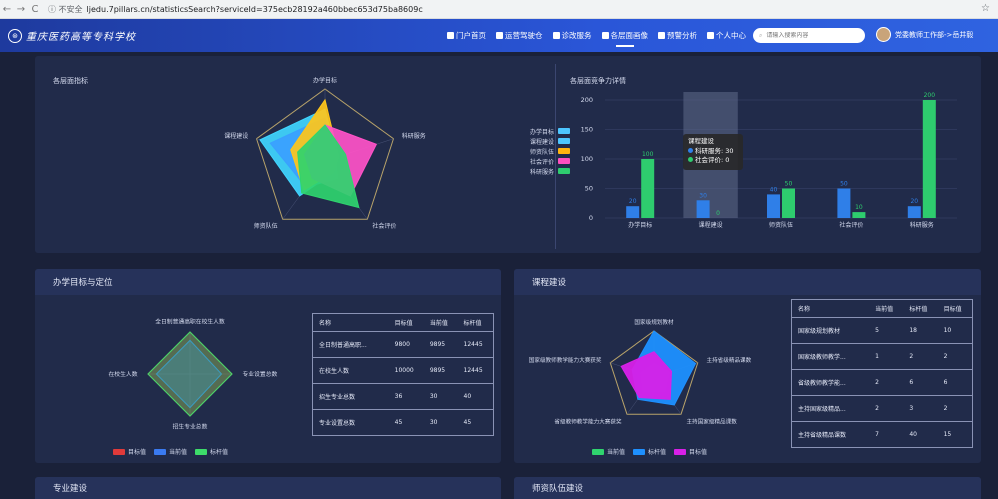  Describe the element at coordinates (624, 35) in the screenshot. I see `nav-level-portrait: 各层面画像` at that location.